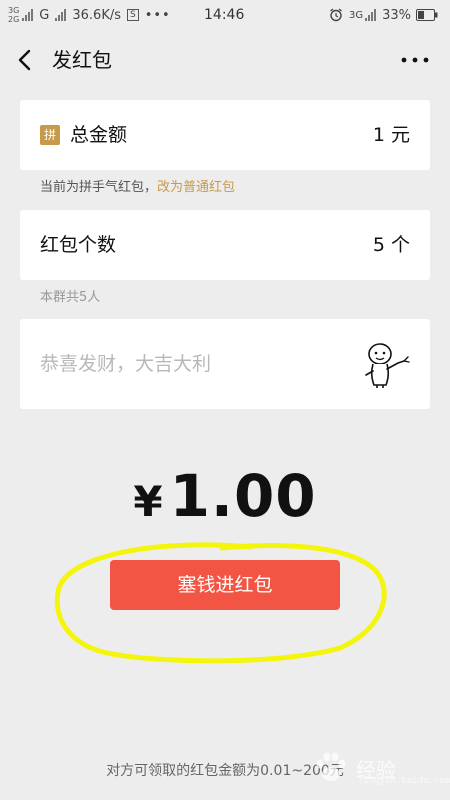 This screenshot has width=450, height=800. Describe the element at coordinates (336, 15) in the screenshot. I see `alarm-icon` at that location.